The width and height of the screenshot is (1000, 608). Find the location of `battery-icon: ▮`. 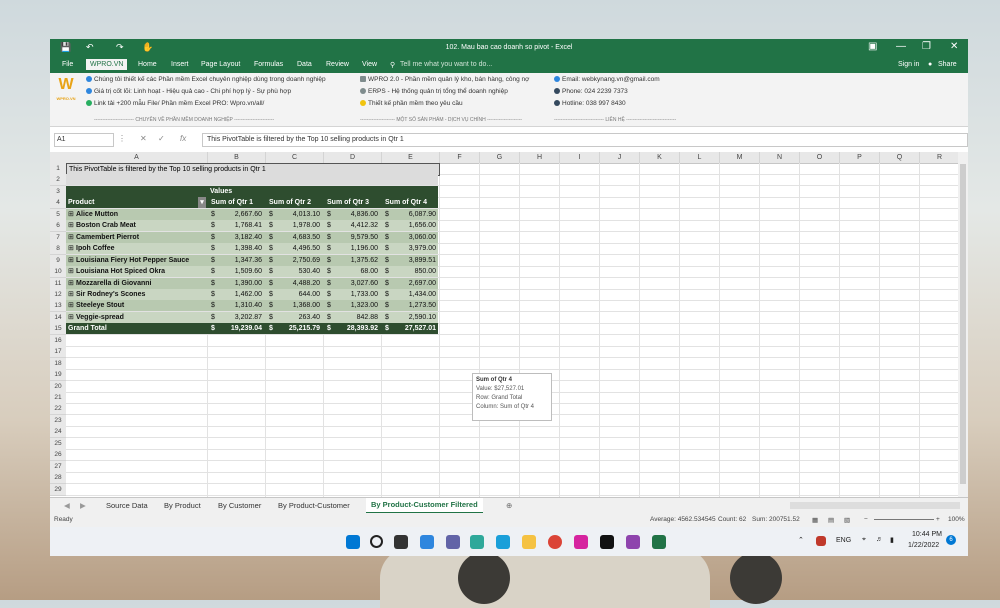

battery-icon: ▮ is located at coordinates (892, 540).